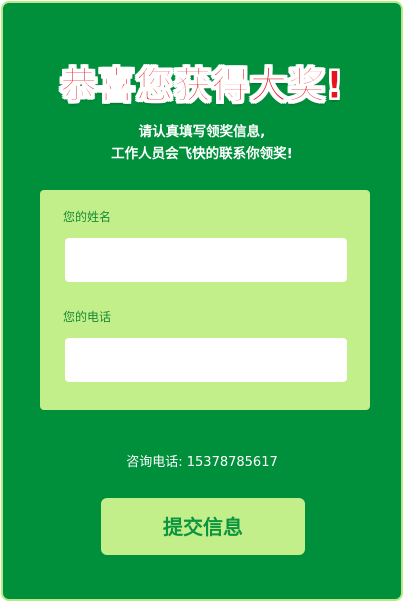 The image size is (404, 602). Describe the element at coordinates (203, 526) in the screenshot. I see `submit-button: 提交信息` at that location.